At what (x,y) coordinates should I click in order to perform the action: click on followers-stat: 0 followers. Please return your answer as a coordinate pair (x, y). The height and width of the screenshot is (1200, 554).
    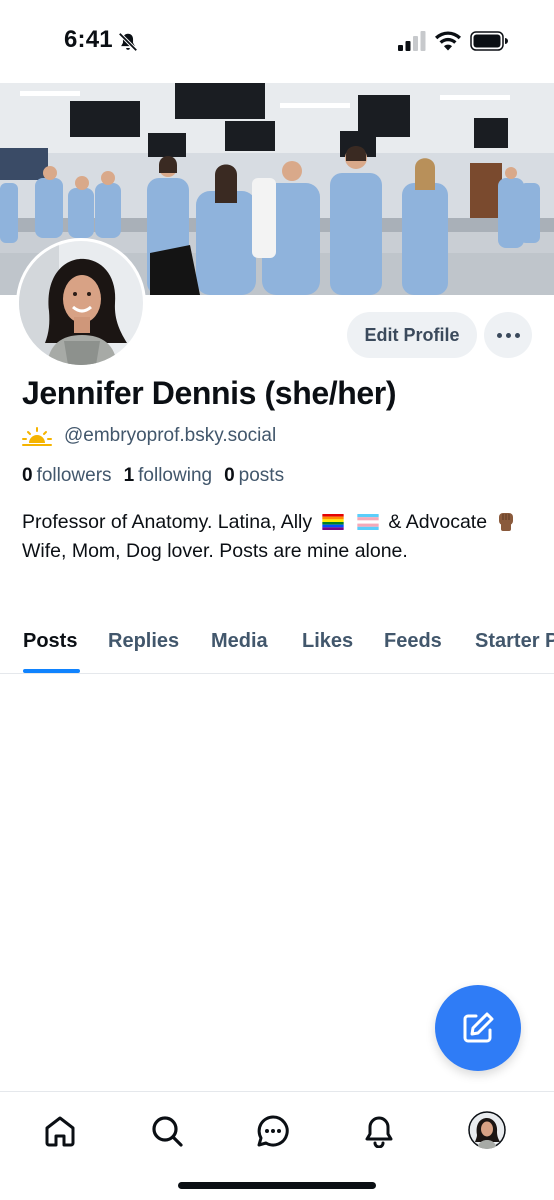
    Looking at the image, I should click on (67, 476).